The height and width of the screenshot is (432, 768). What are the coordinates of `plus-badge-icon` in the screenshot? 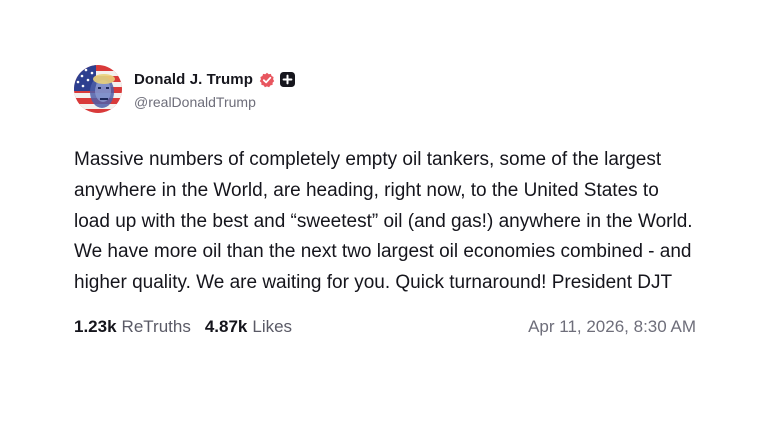 It's located at (288, 79).